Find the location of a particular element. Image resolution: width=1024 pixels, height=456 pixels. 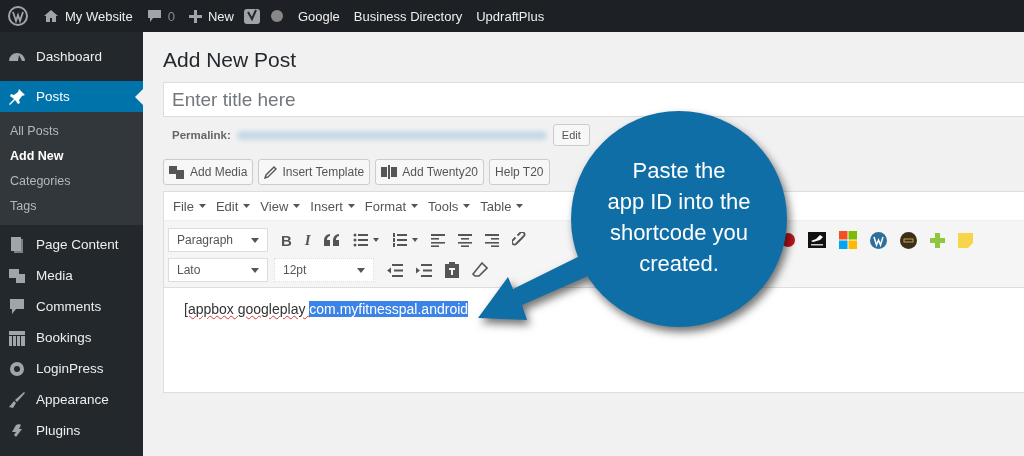

edit-button: Edit is located at coordinates (571, 135).